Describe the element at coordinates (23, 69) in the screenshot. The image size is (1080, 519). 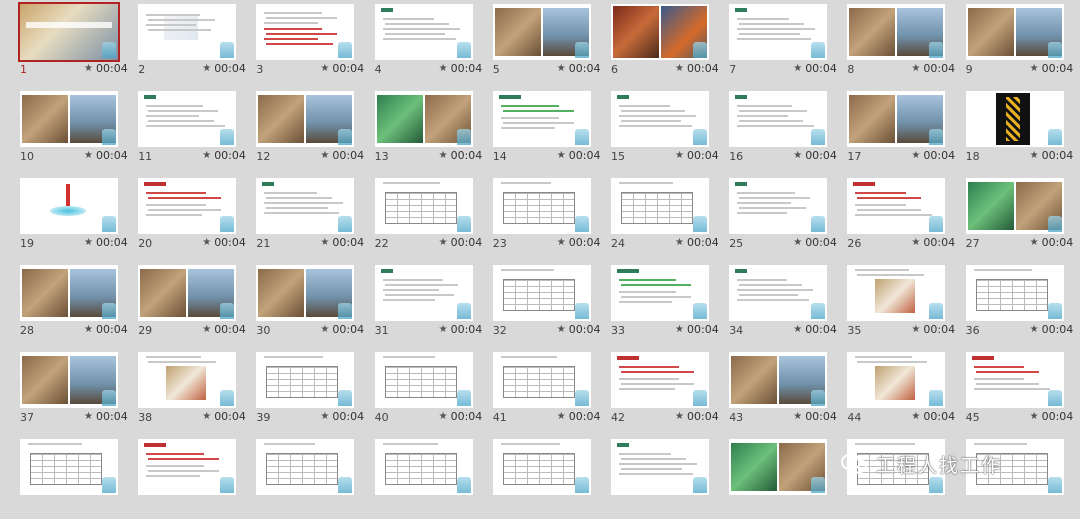
I see `slide-number: 1` at that location.